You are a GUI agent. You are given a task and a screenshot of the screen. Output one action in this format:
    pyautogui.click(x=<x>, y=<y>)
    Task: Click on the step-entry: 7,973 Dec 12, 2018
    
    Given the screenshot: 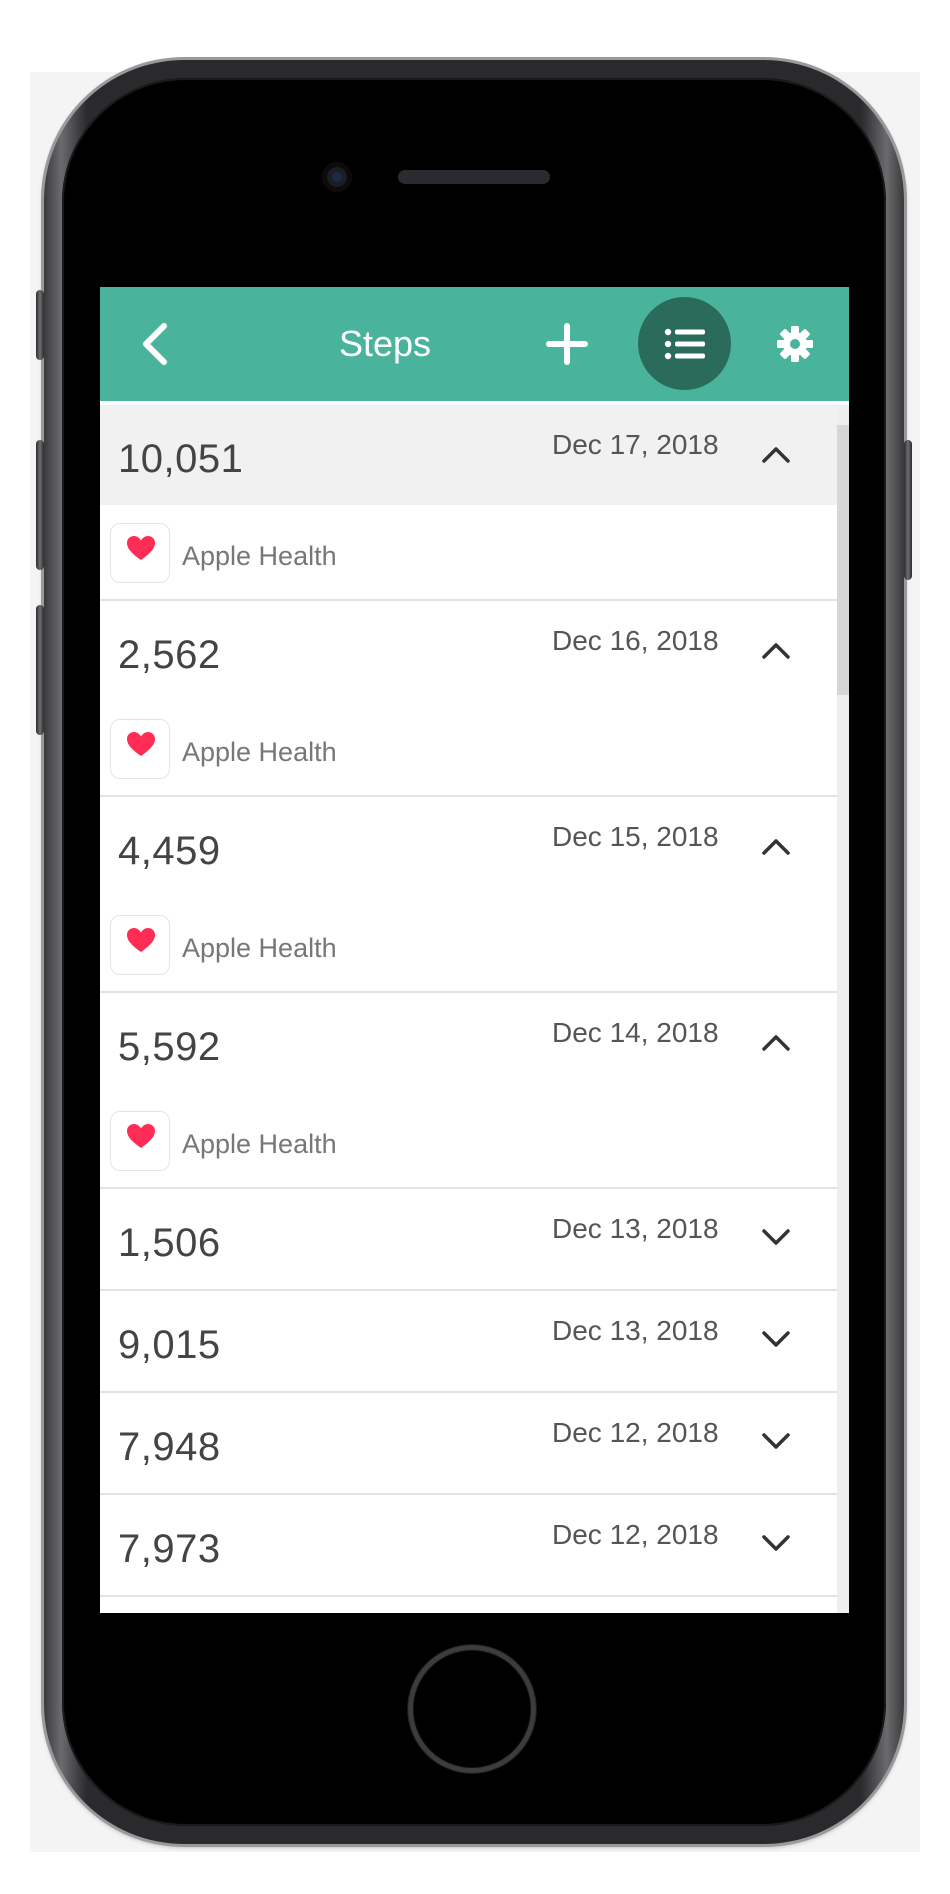 What is the action you would take?
    pyautogui.click(x=474, y=1546)
    